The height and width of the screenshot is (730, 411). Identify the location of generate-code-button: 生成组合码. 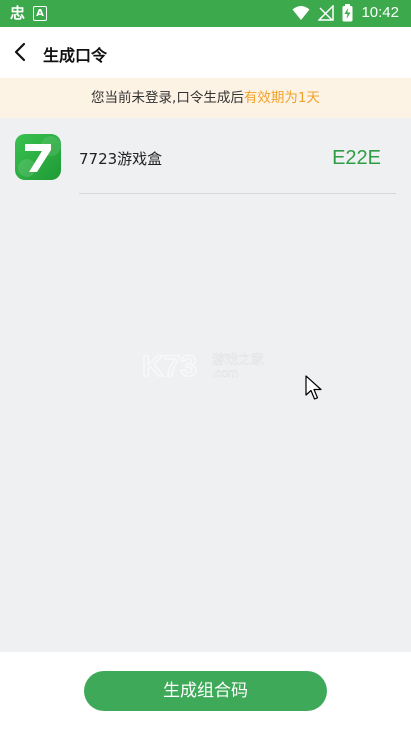
(205, 691).